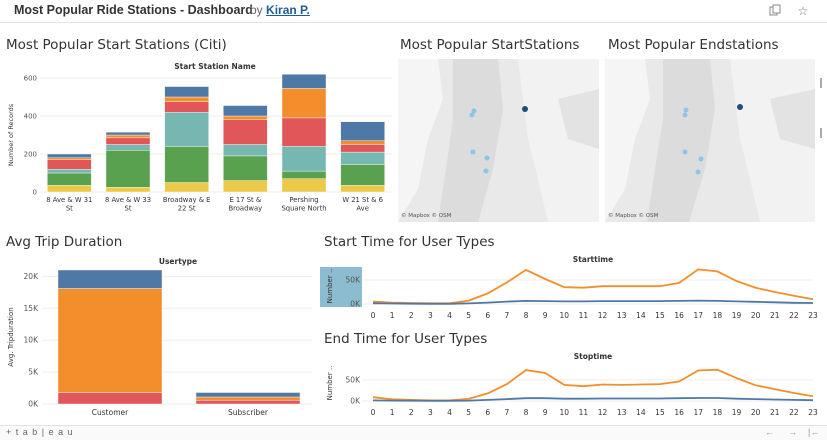  I want to click on byline: by Kiran P., so click(280, 10).